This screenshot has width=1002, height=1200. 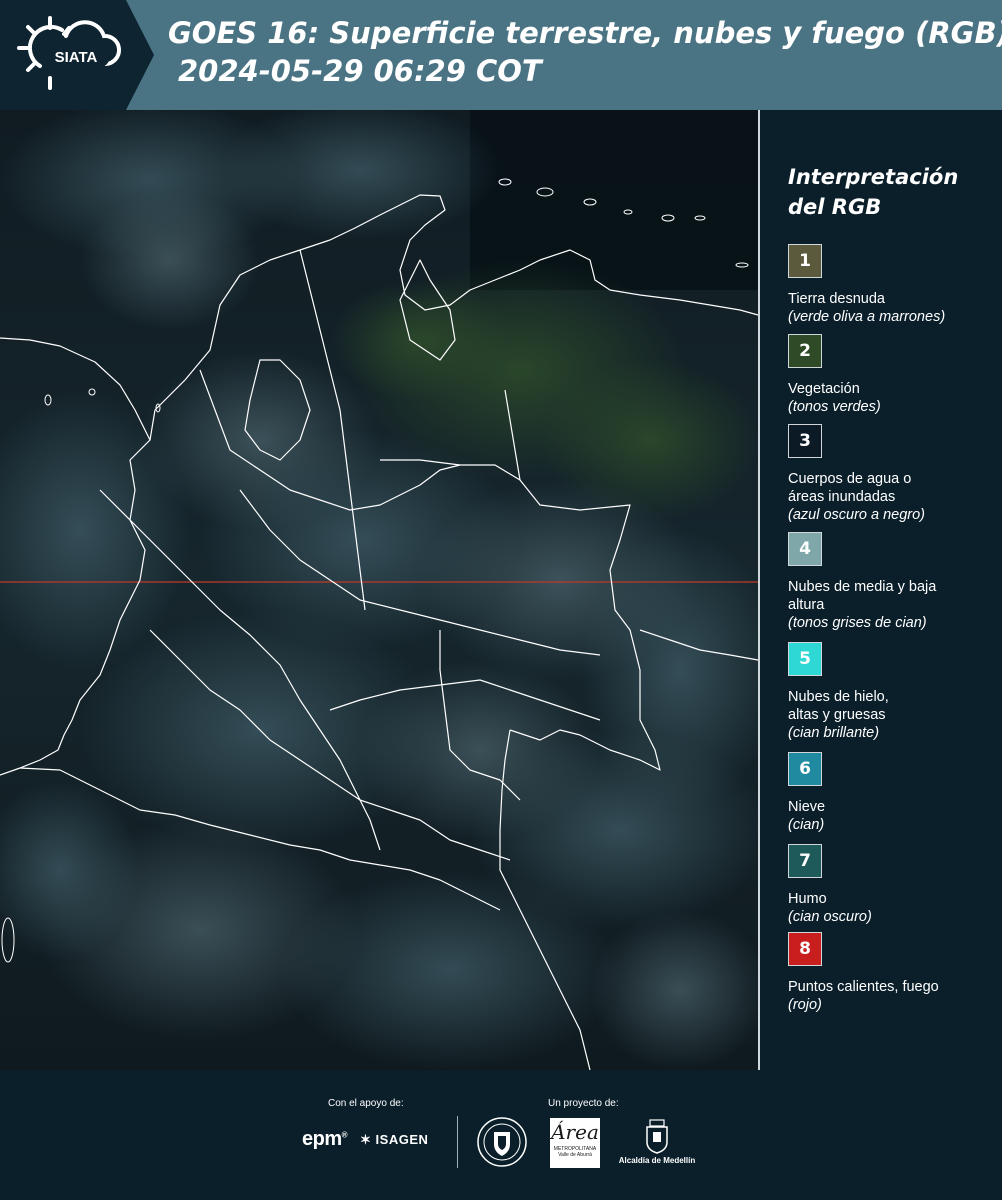 I want to click on legend-item-description: (verde oliva a marrones), so click(x=867, y=317).